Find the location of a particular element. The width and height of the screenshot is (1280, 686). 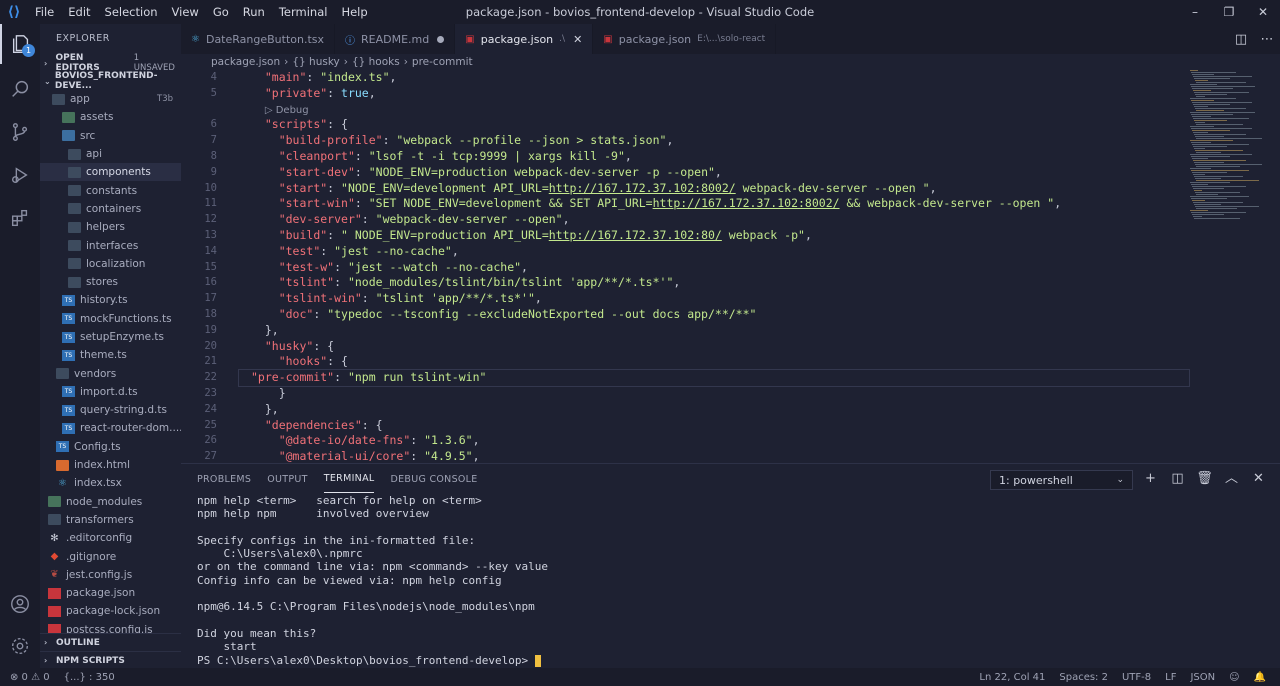

settings-gear-icon is located at coordinates (20, 646).